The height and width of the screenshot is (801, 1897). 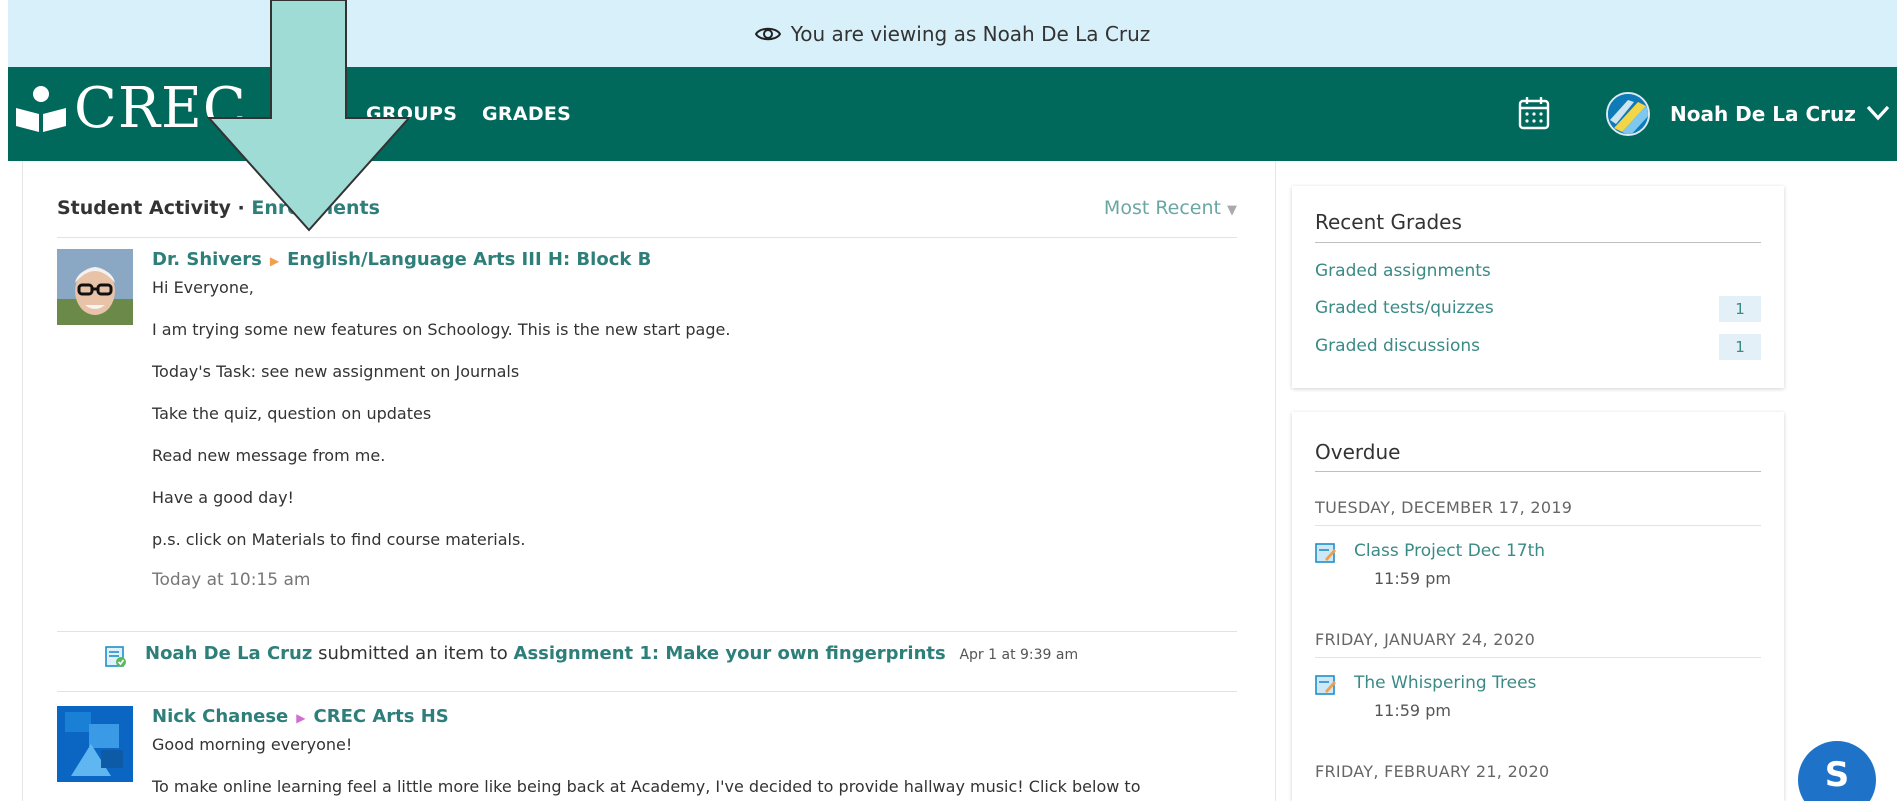 I want to click on feed-heading: Student Activity, so click(x=144, y=208).